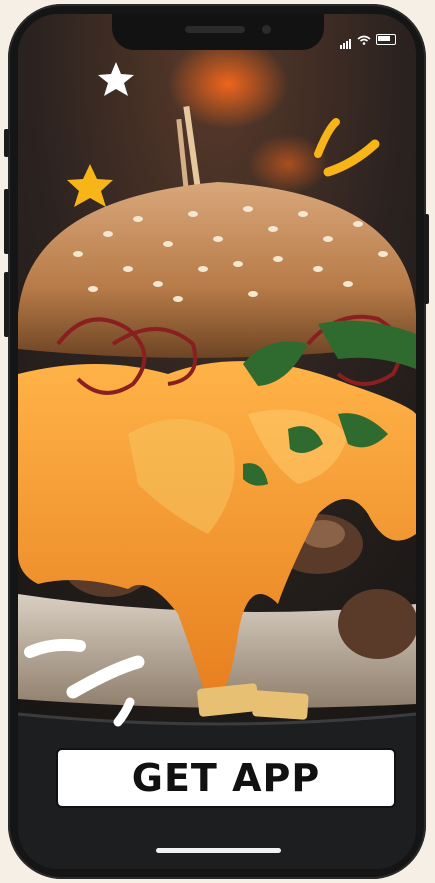 The height and width of the screenshot is (883, 435). What do you see at coordinates (266, 29) in the screenshot?
I see `front-camera` at bounding box center [266, 29].